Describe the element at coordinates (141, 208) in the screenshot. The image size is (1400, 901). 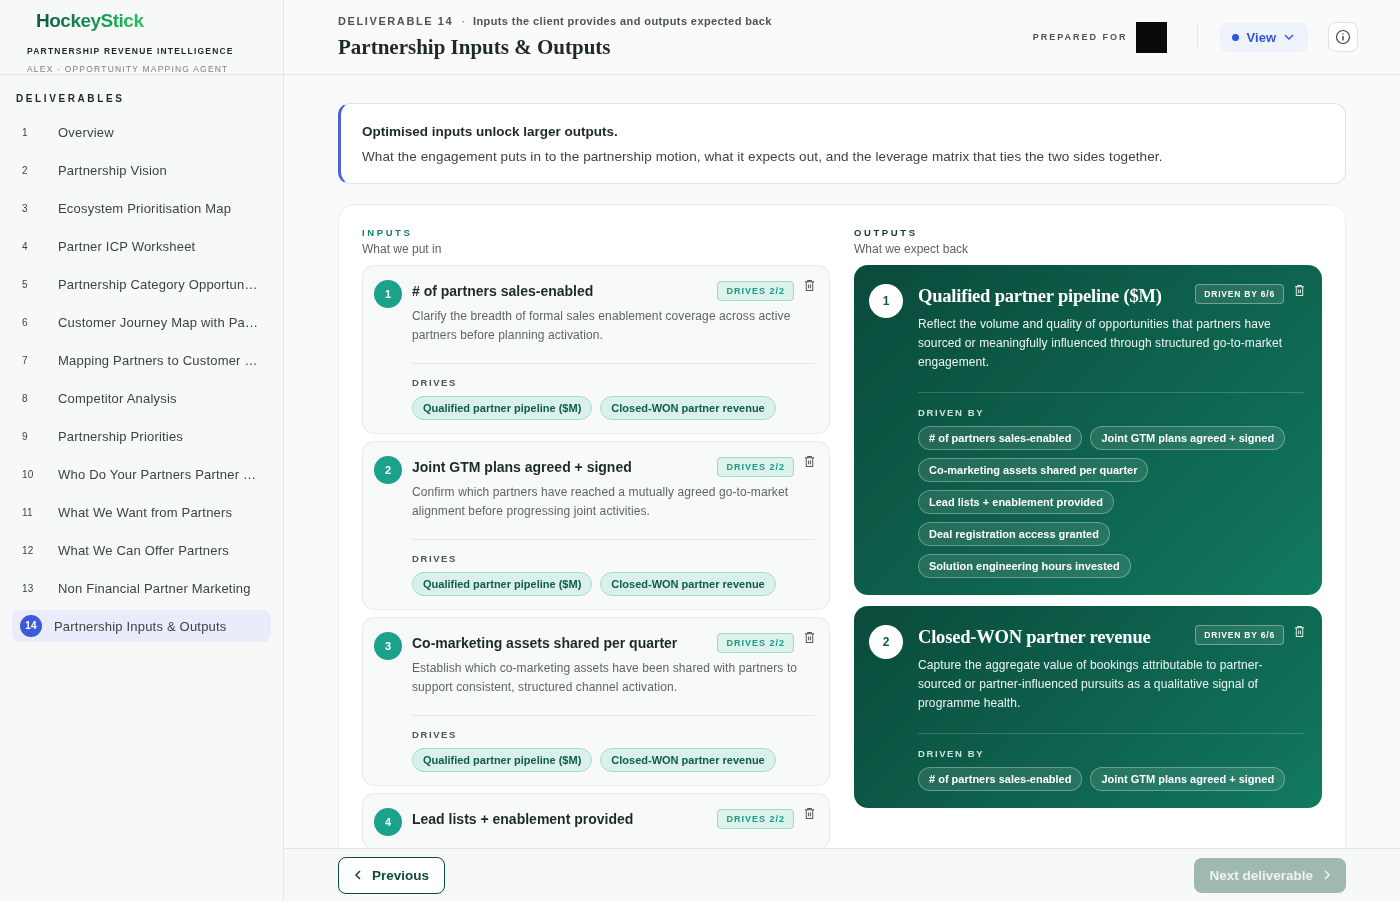
I see `sidebar-item: 3 Ecosystem Prioritisation Map` at that location.